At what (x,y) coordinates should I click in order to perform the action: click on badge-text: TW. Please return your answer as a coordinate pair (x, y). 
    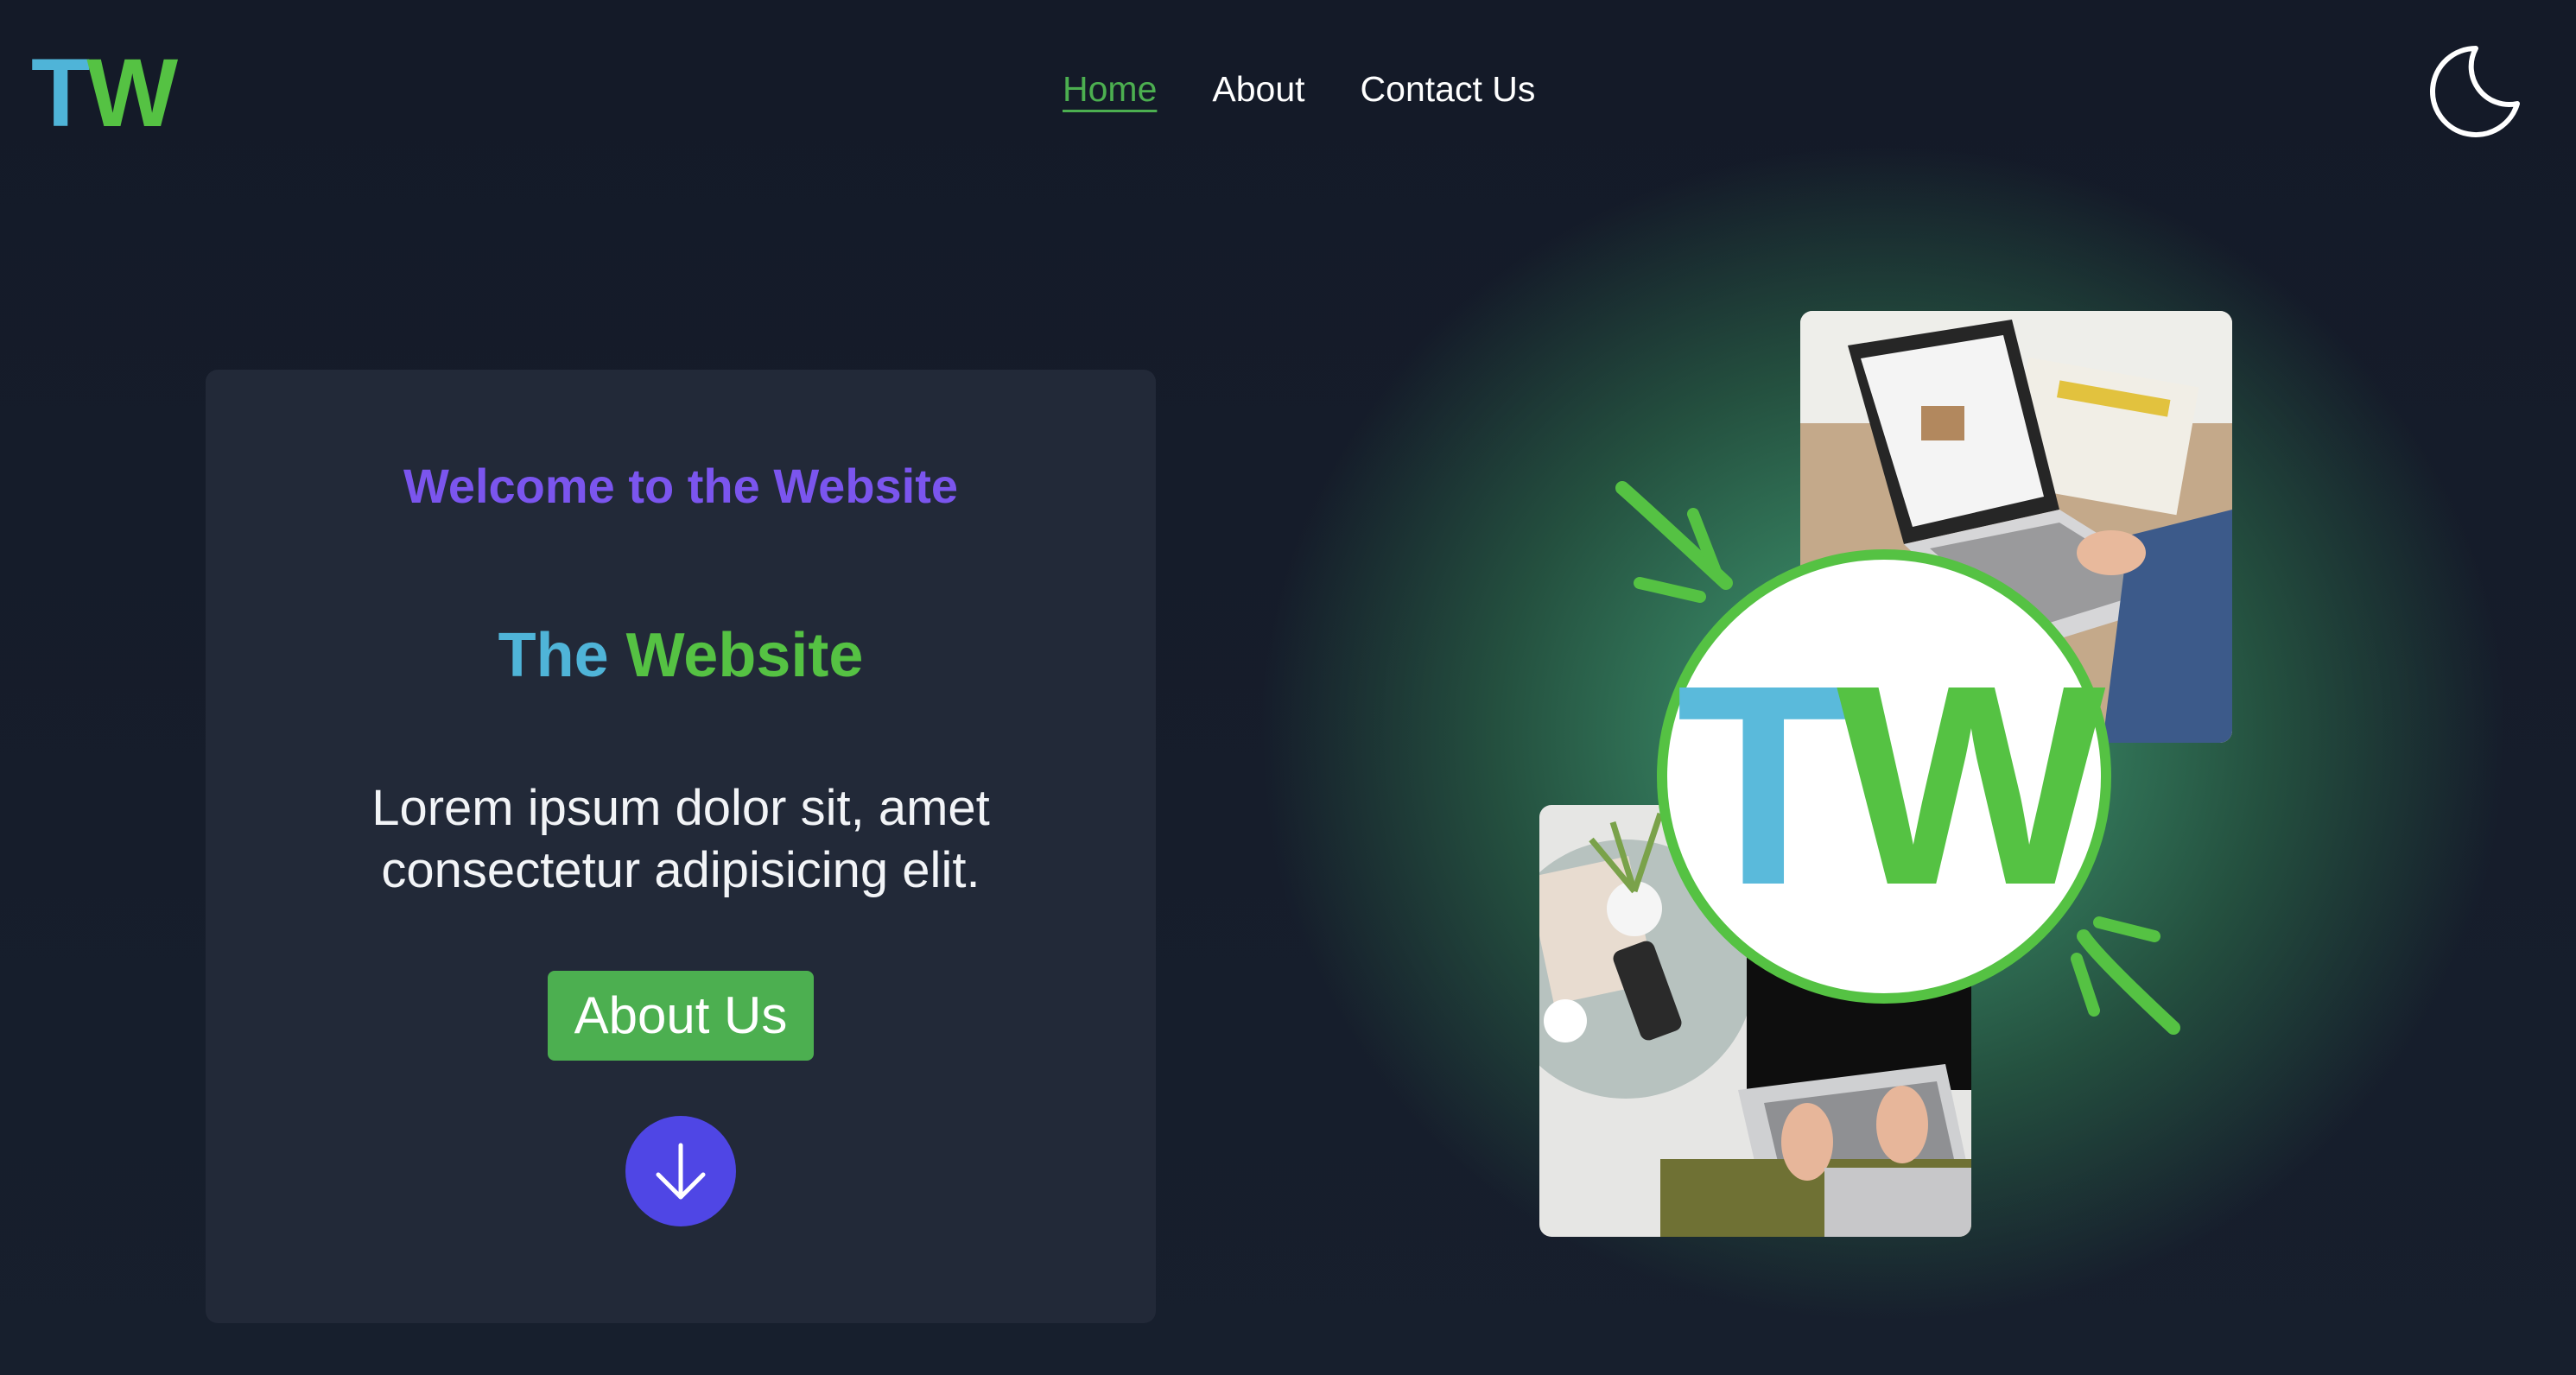
    Looking at the image, I should click on (1886, 785).